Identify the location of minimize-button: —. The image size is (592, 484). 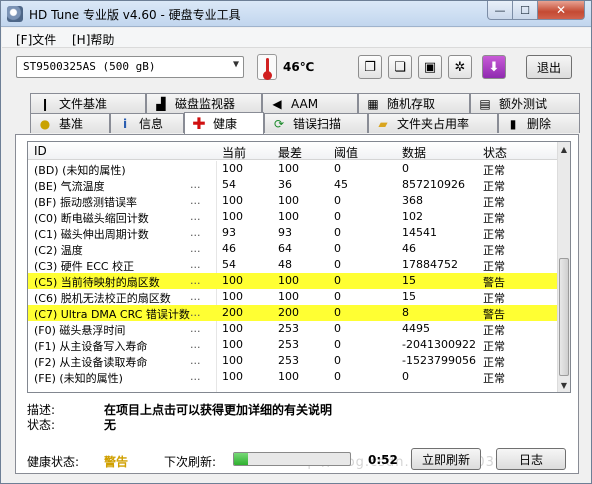
(500, 10).